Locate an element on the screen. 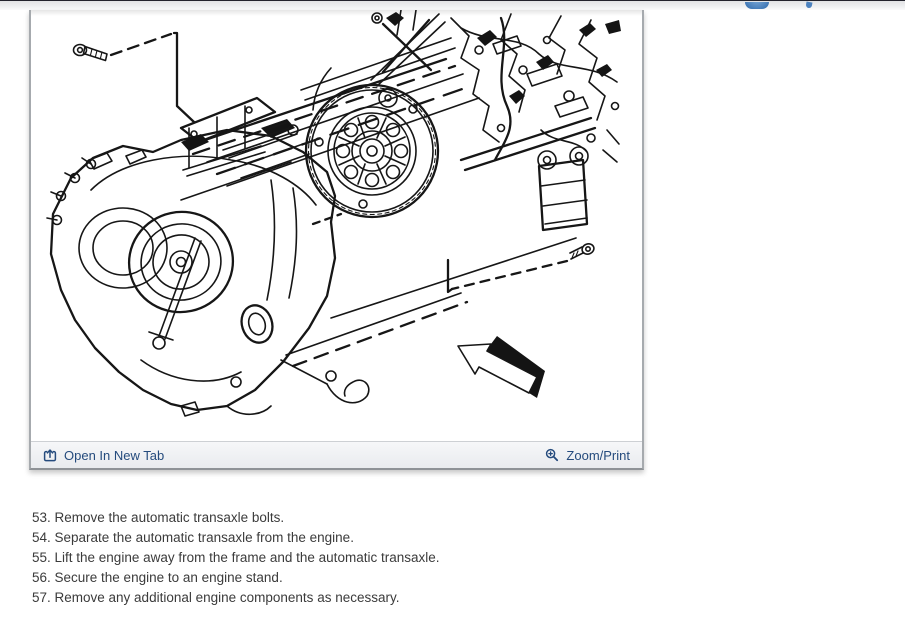 Image resolution: width=905 pixels, height=626 pixels. transaxle-bolt-callout-right is located at coordinates (520, 268).